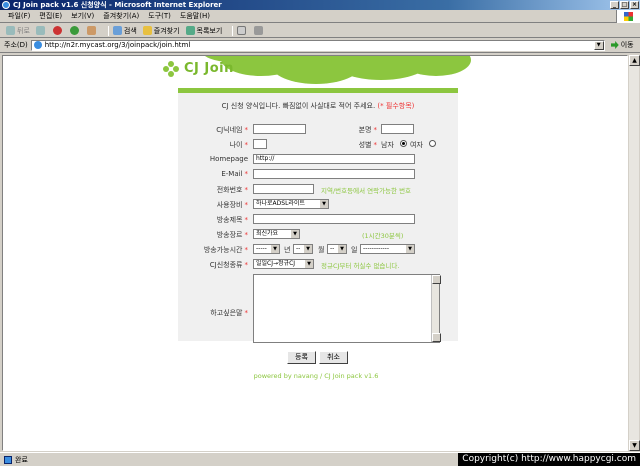 The image size is (640, 466). I want to click on broadcast-title-input, so click(334, 219).